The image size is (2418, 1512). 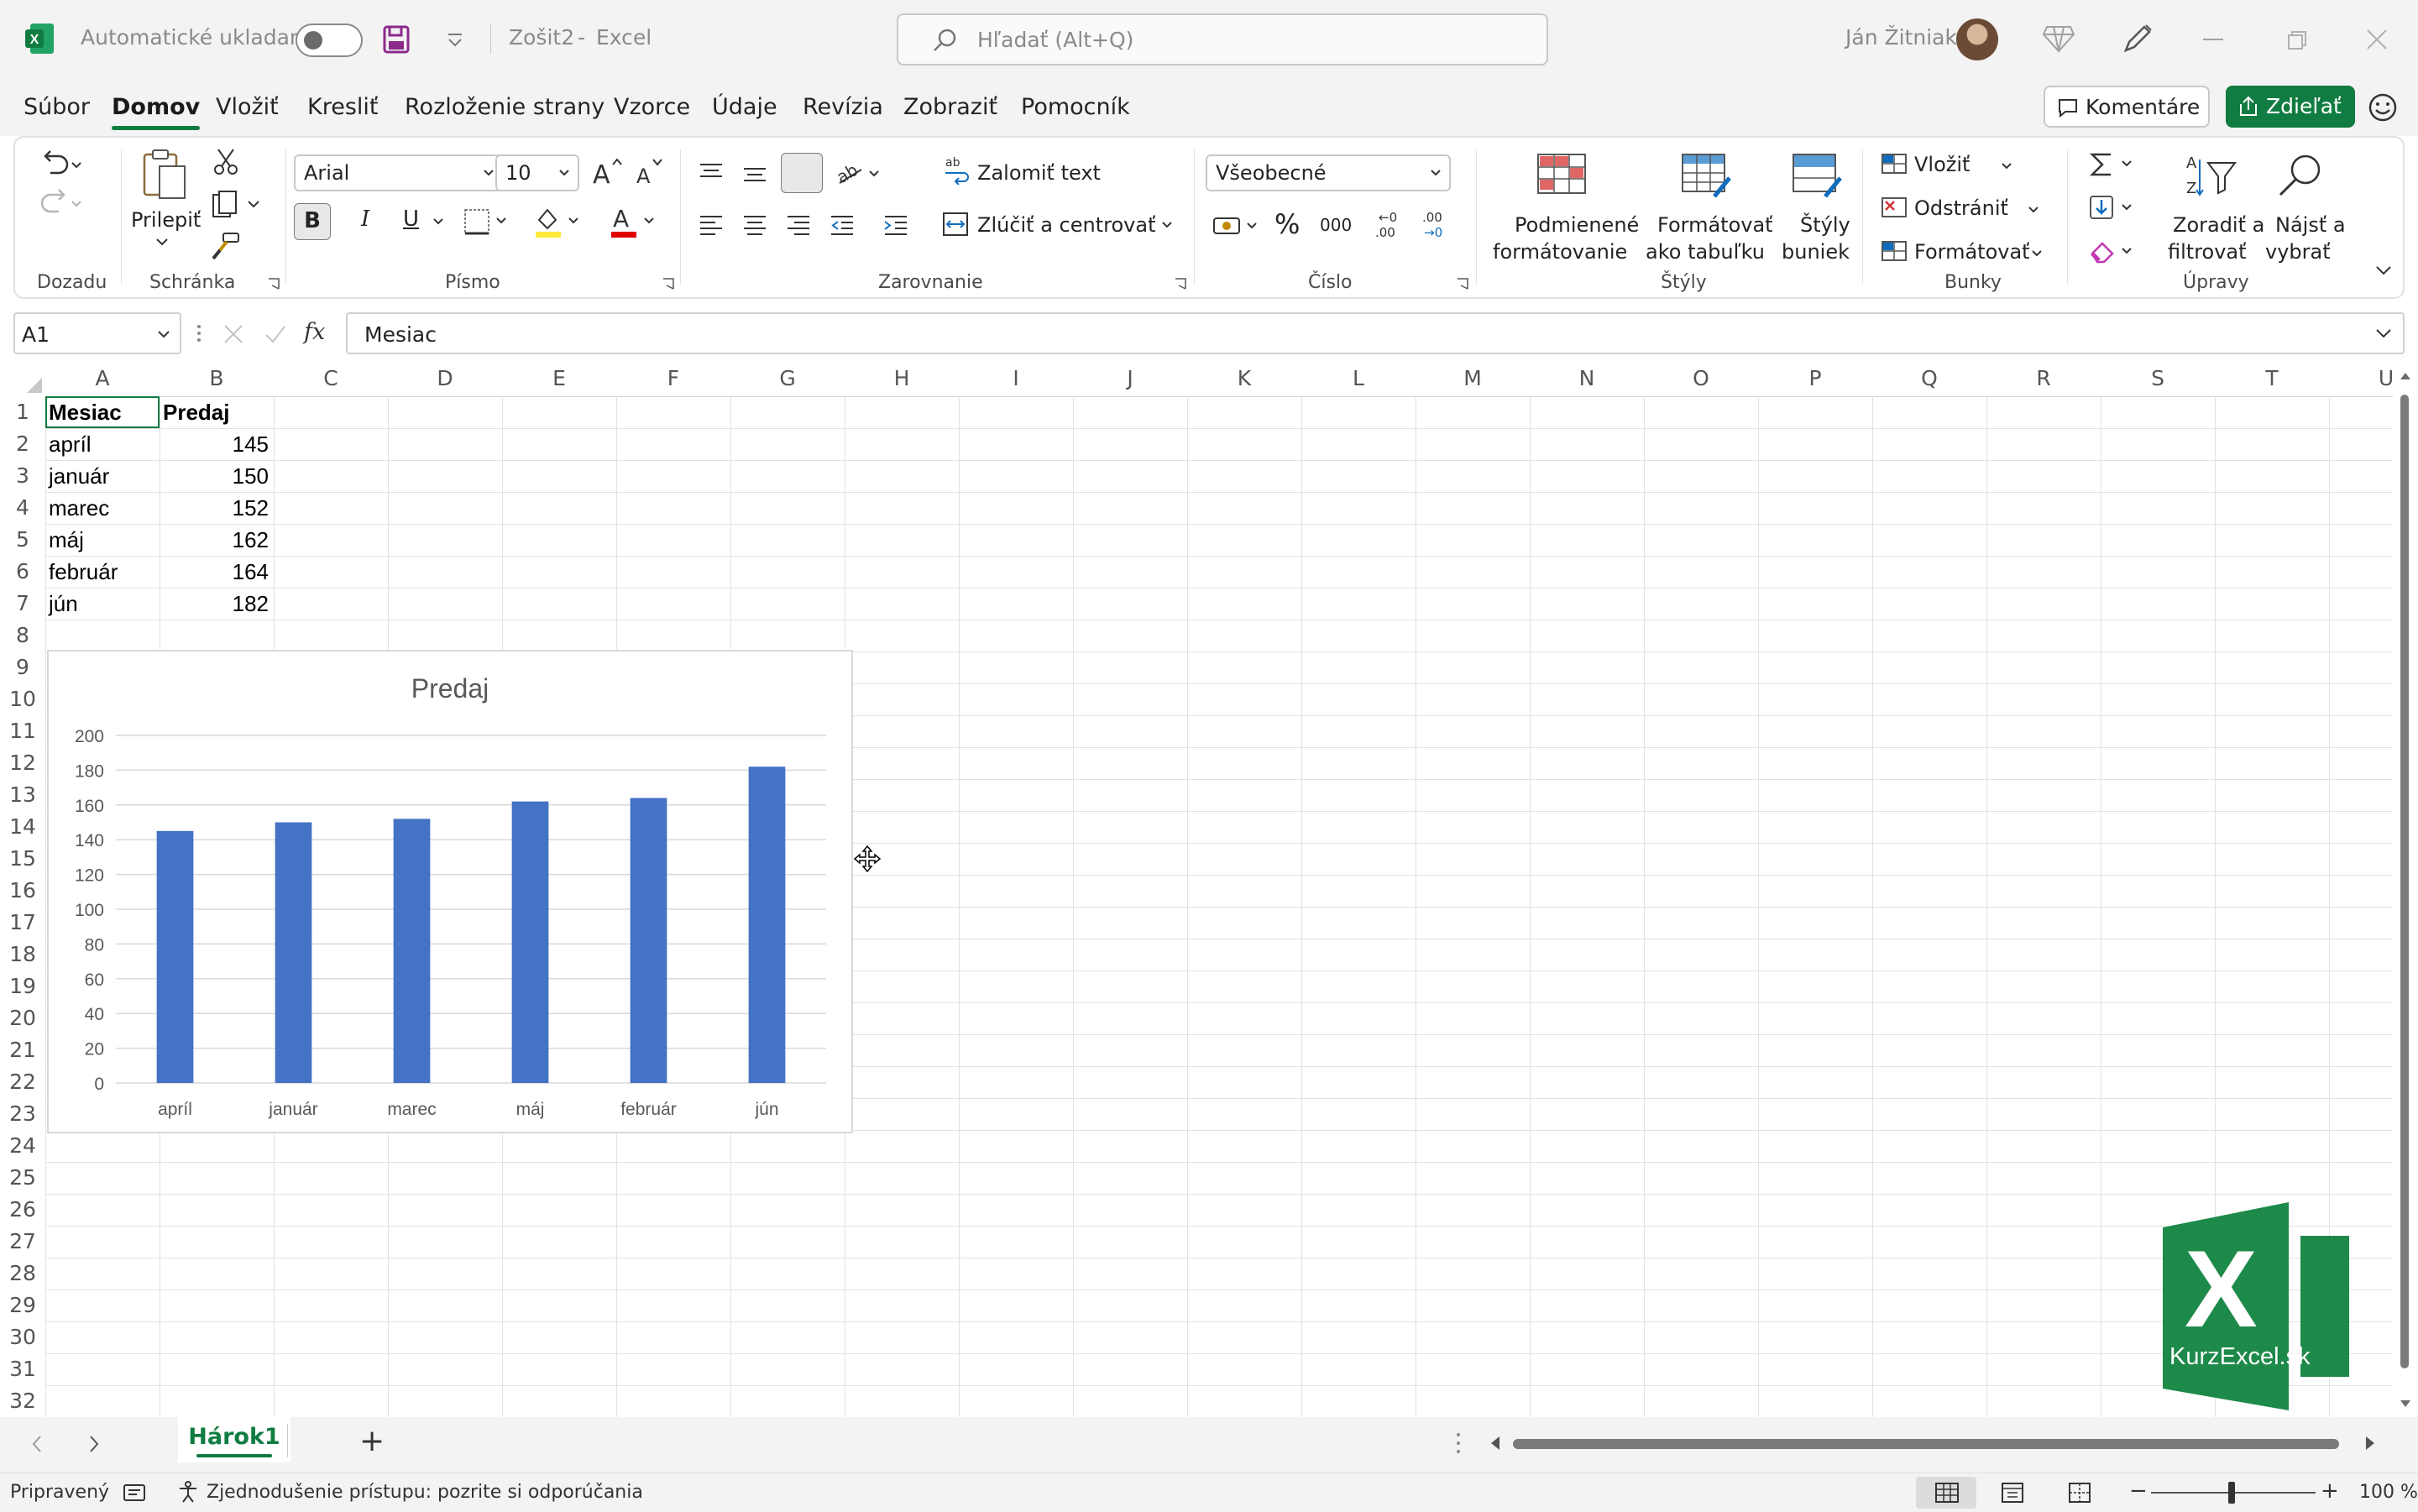 What do you see at coordinates (217, 379) in the screenshot?
I see `column-header: B` at bounding box center [217, 379].